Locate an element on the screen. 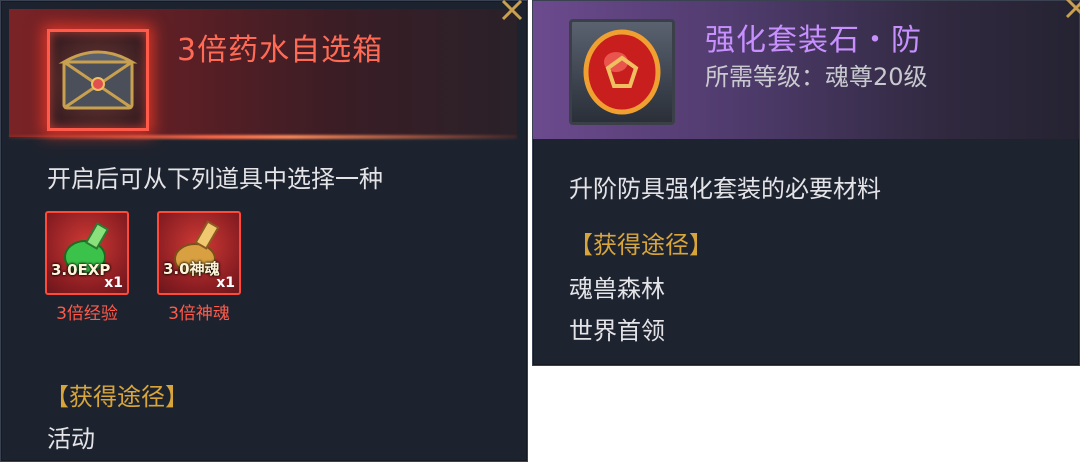  tooltip-header: 3倍药水自选箱 is located at coordinates (263, 73).